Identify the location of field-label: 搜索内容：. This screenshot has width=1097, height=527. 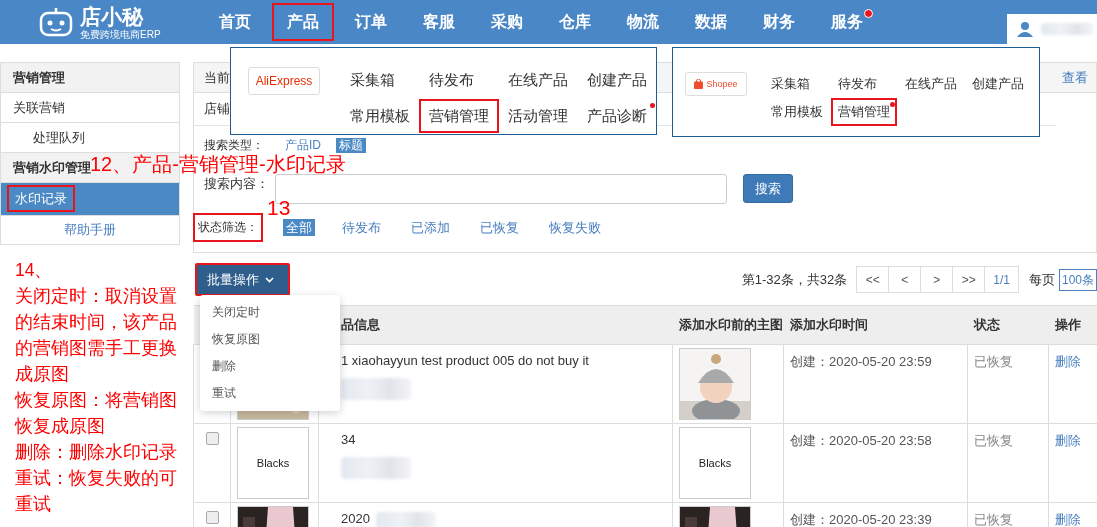
(236, 184).